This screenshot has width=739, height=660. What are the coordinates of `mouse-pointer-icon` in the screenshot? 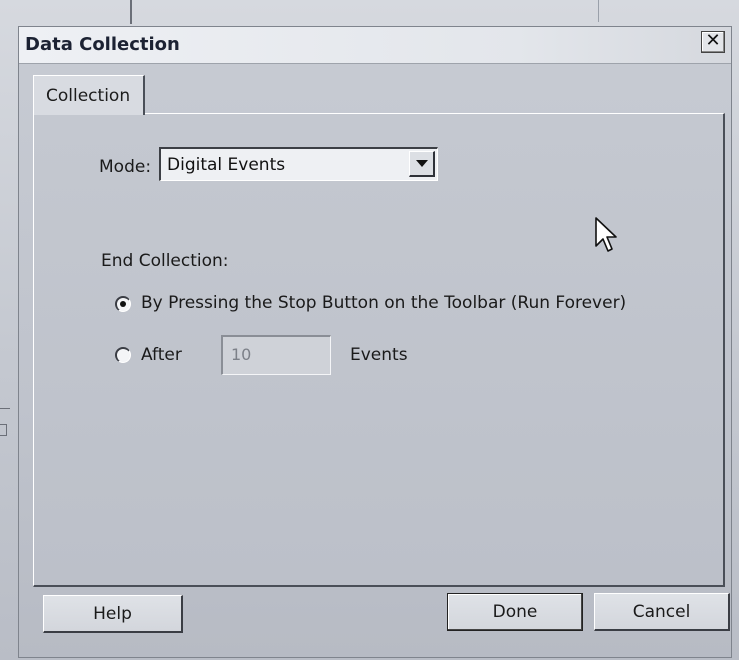 It's located at (606, 234).